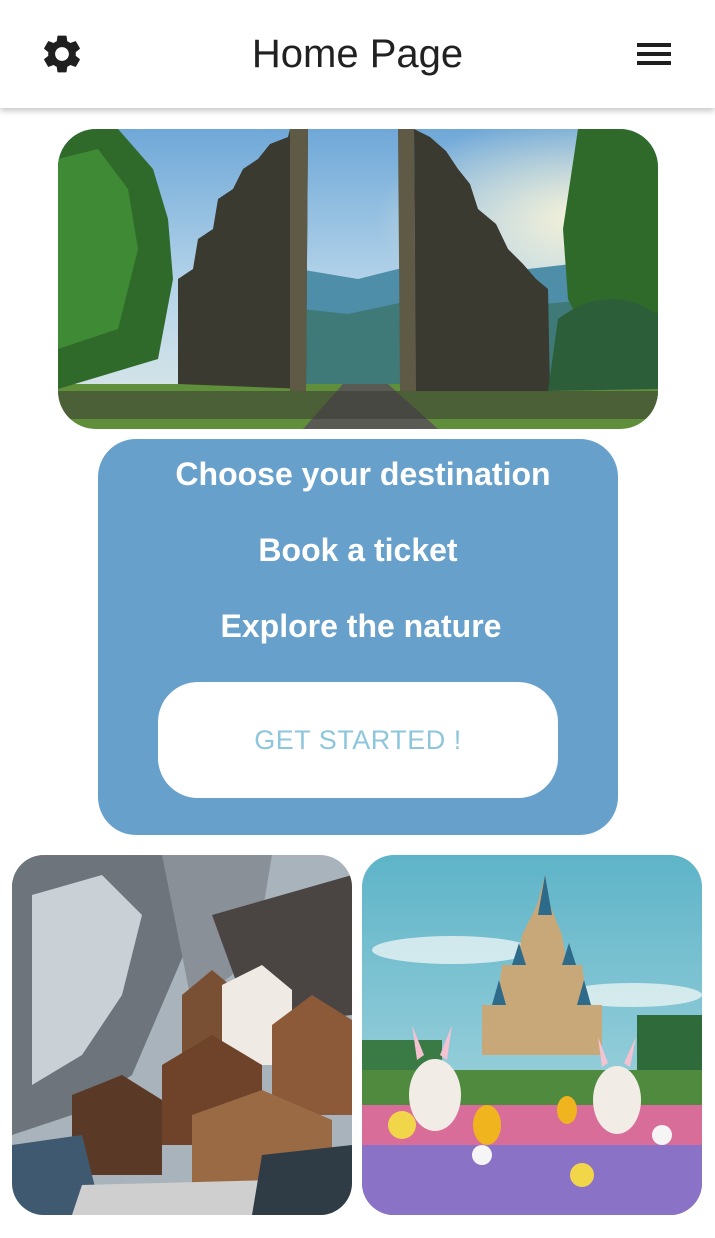 Image resolution: width=715 pixels, height=1238 pixels. I want to click on hamburger-menu-icon, so click(654, 54).